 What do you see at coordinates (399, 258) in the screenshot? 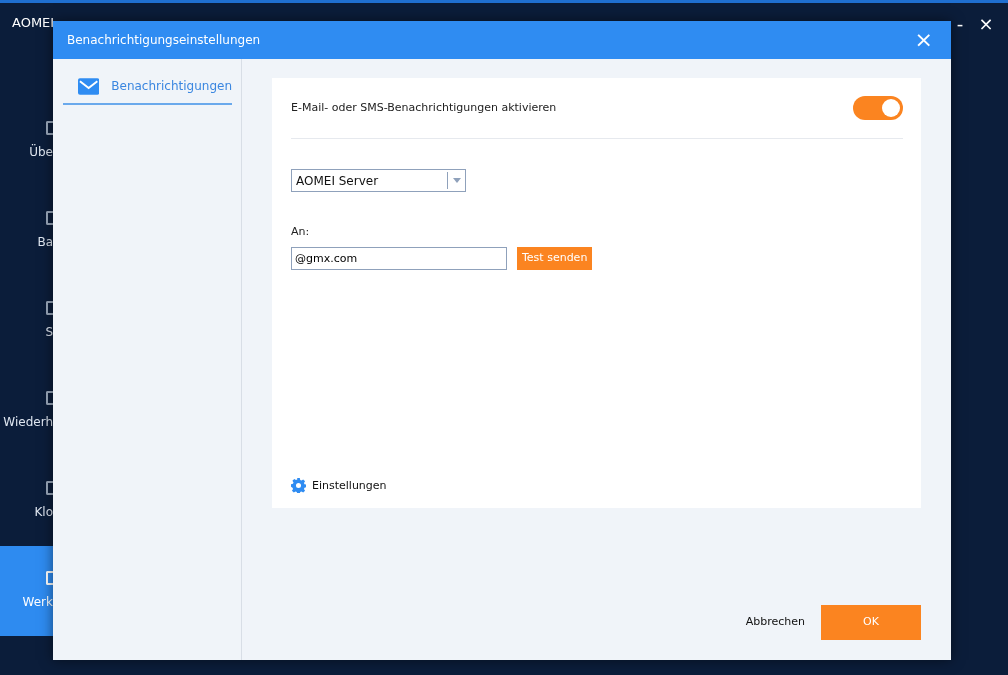
I see `email-field: @gmx.com` at bounding box center [399, 258].